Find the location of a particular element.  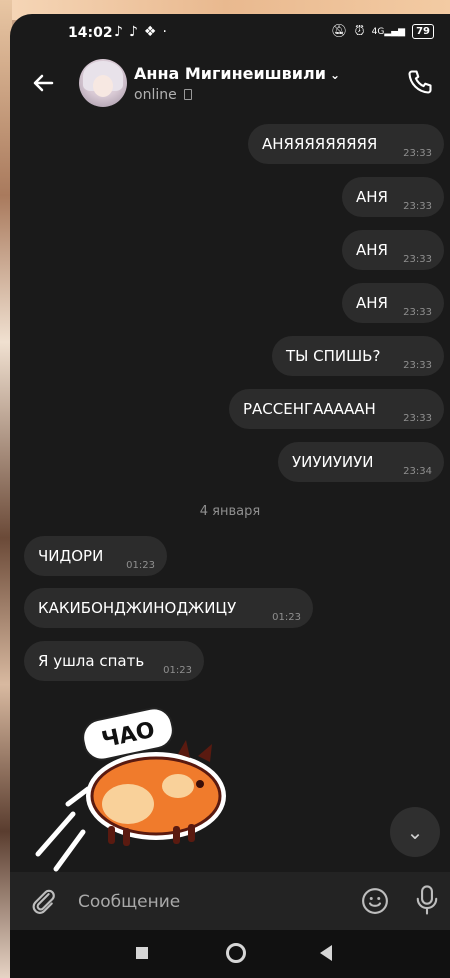

microphone-icon is located at coordinates (427, 900).